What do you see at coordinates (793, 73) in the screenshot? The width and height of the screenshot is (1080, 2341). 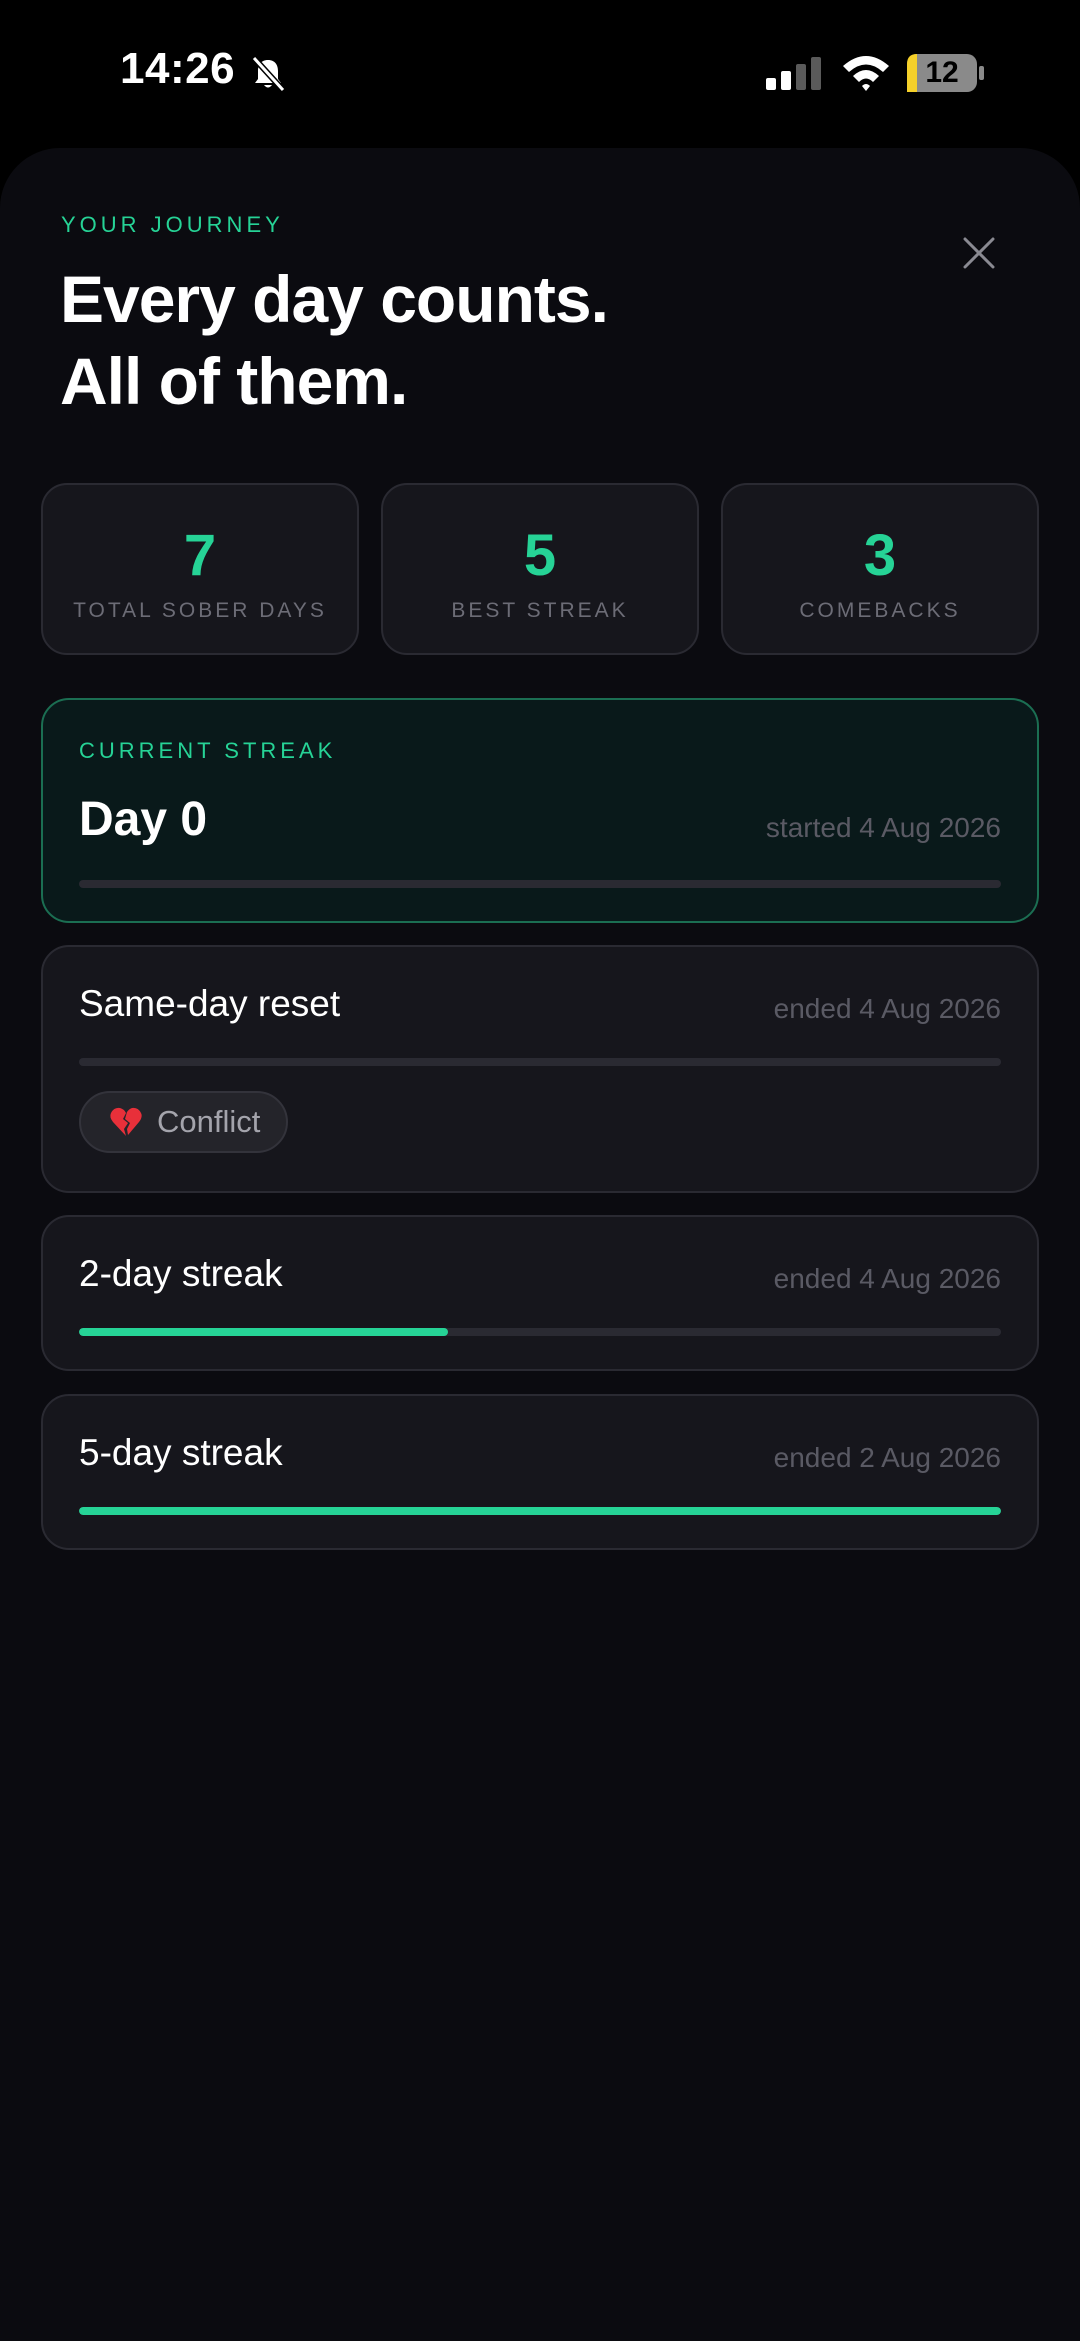 I see `signal-icon` at bounding box center [793, 73].